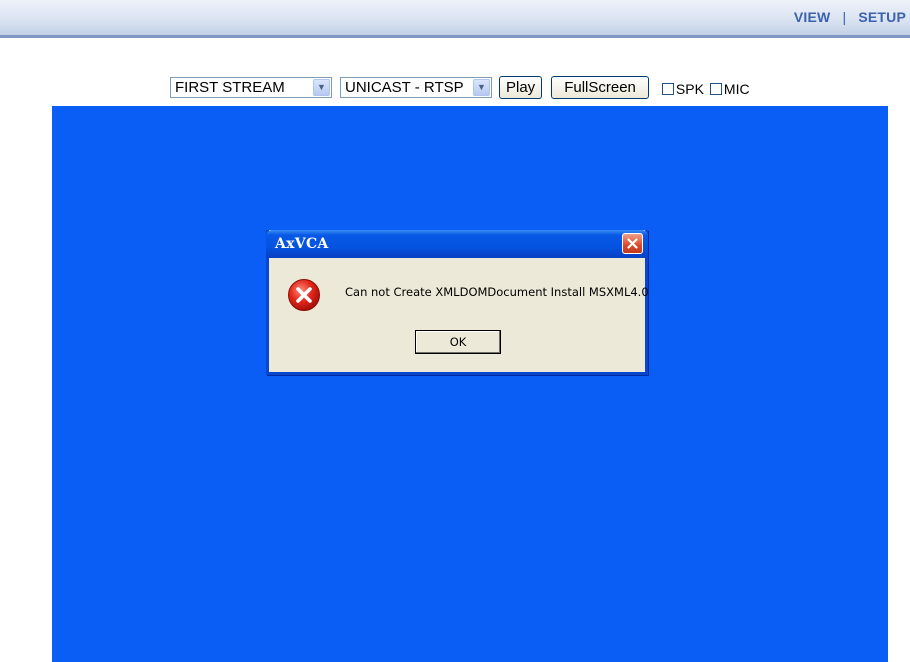 The image size is (910, 662). I want to click on mode-select: UNICAST - RTSP ▼, so click(416, 87).